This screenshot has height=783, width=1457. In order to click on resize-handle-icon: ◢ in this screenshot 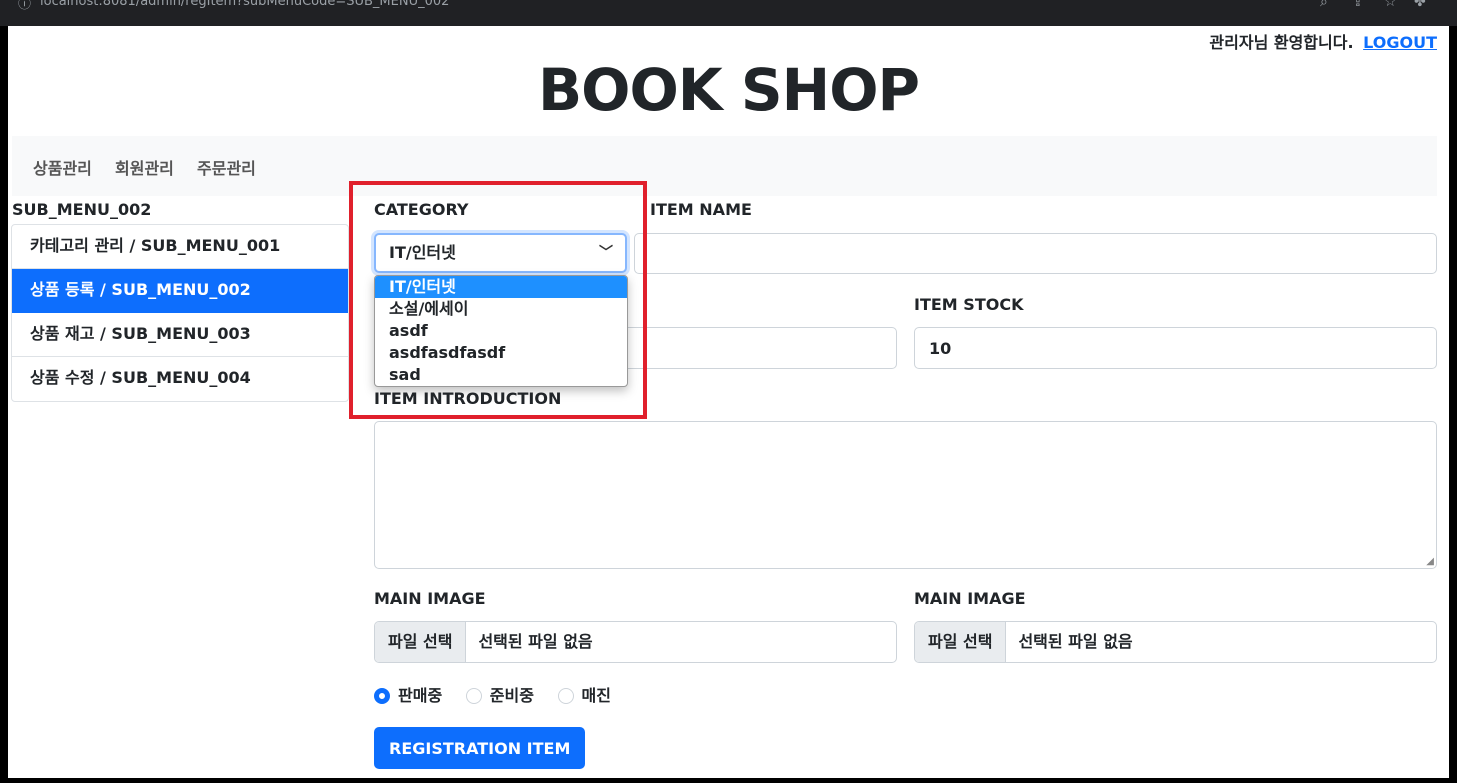, I will do `click(1430, 561)`.